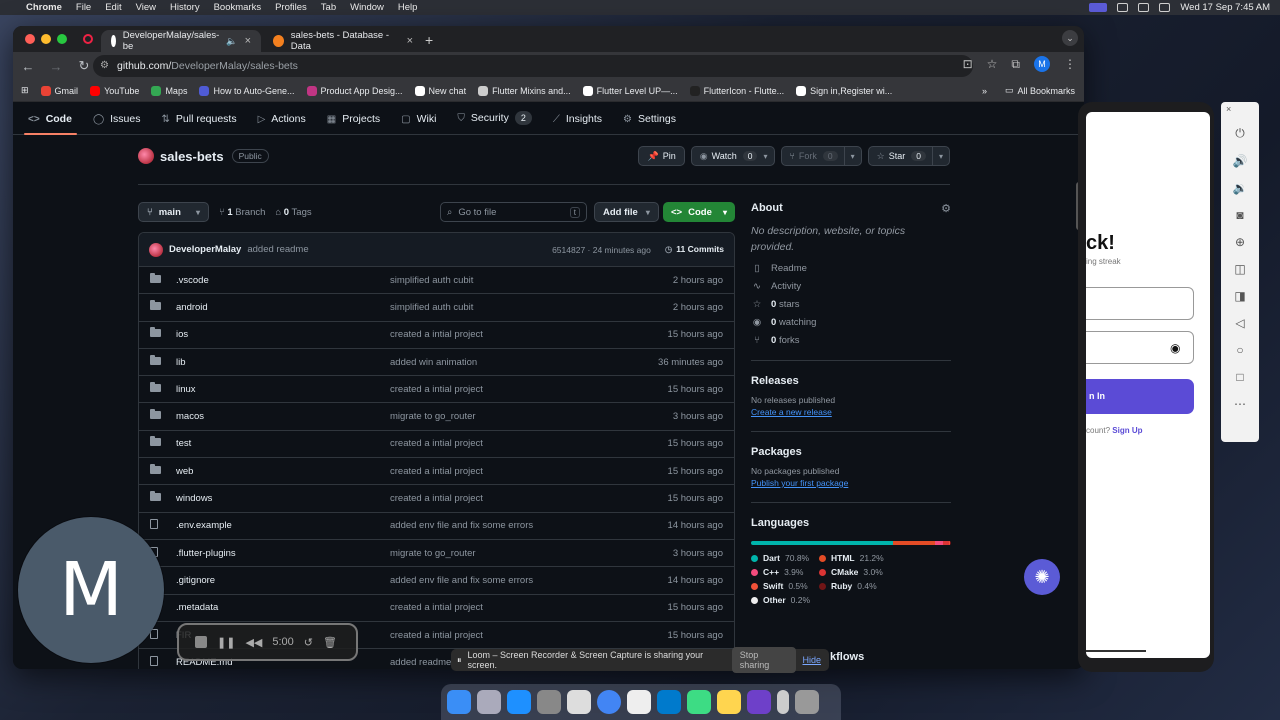  Describe the element at coordinates (851, 483) in the screenshot. I see `publish-package-link: Publish your first package` at that location.